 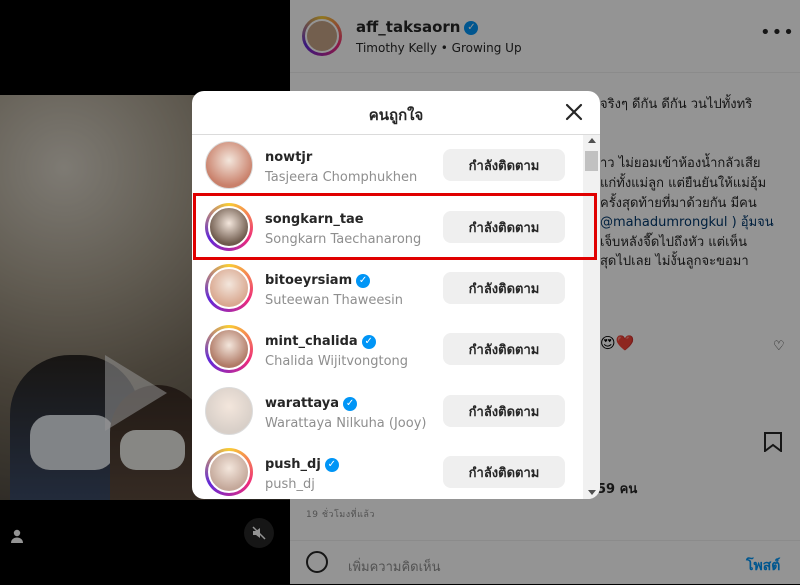 I want to click on full-name: push_dj, so click(x=290, y=484).